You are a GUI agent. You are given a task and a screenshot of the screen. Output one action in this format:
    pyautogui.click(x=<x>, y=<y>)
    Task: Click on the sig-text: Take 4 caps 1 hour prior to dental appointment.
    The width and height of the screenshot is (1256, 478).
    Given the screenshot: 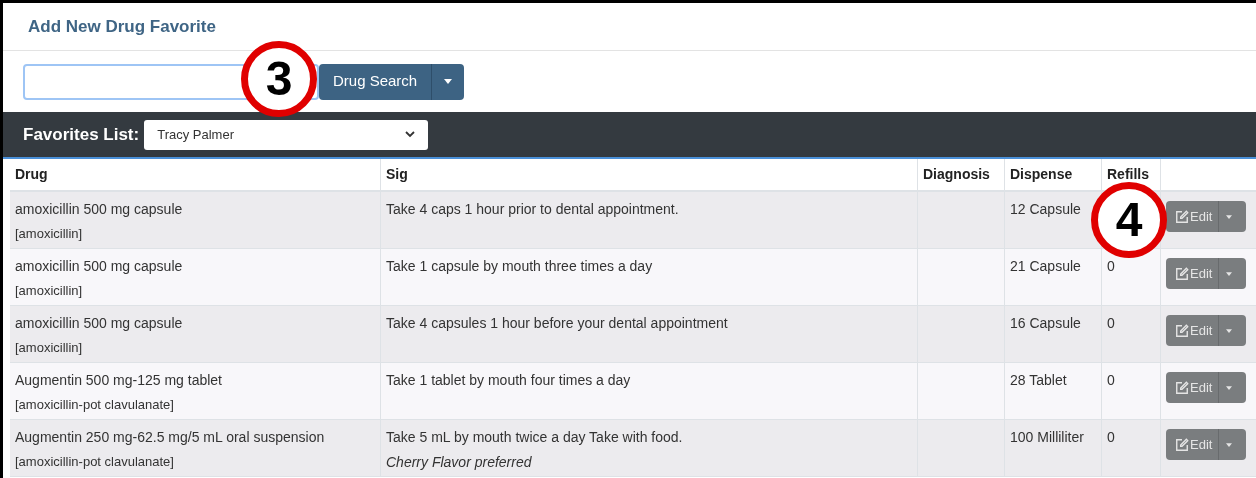 What is the action you would take?
    pyautogui.click(x=533, y=209)
    